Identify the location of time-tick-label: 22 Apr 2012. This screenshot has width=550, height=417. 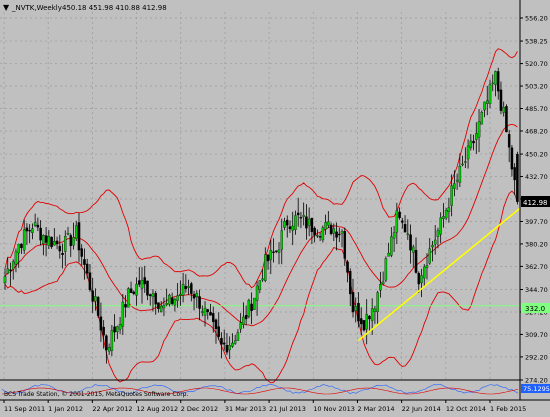
(112, 409).